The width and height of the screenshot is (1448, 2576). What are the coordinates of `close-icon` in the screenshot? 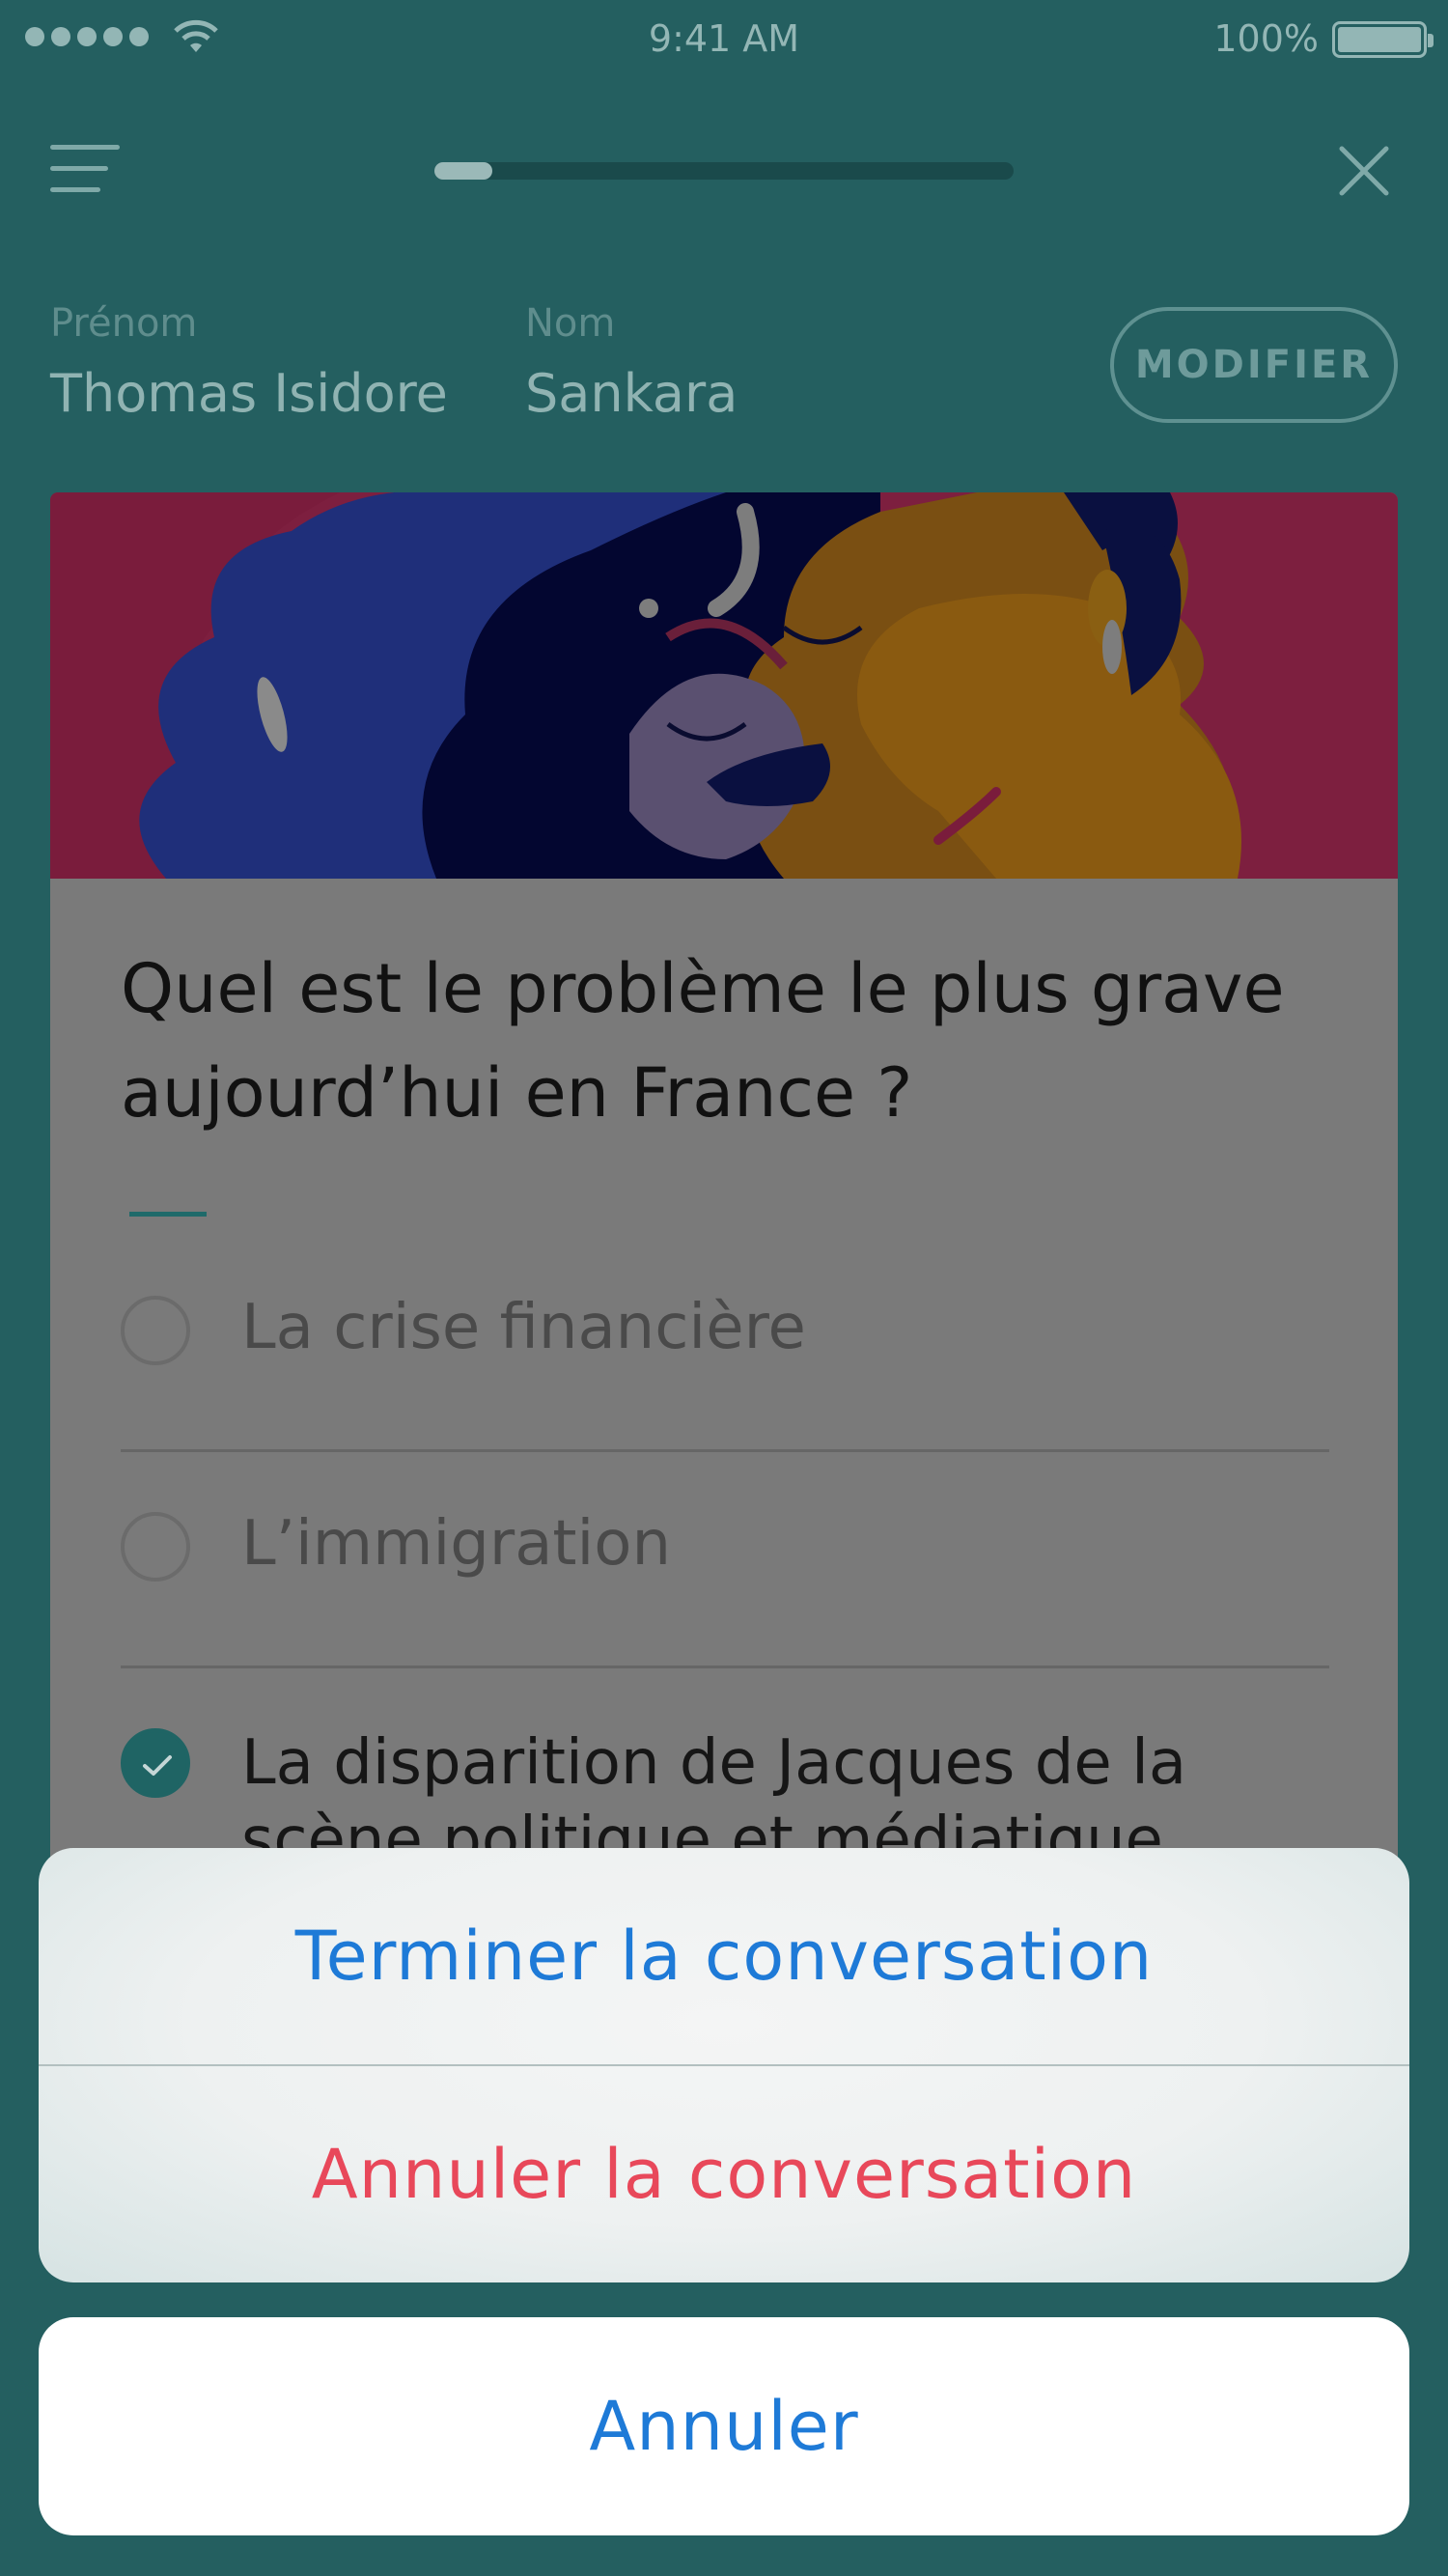 It's located at (1364, 171).